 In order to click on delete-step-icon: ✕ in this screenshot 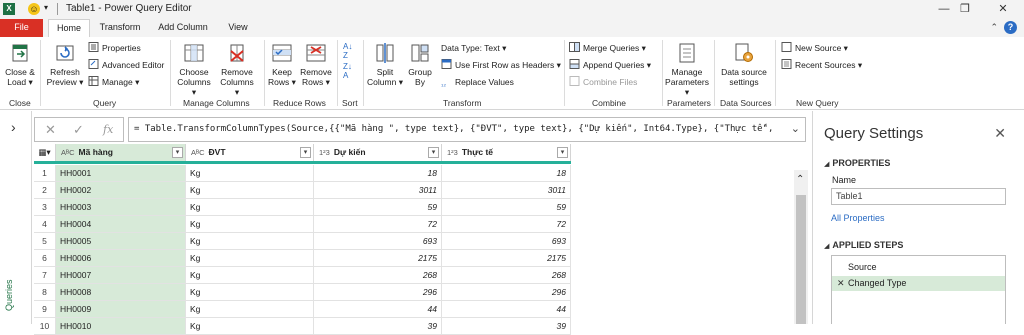, I will do `click(841, 283)`.